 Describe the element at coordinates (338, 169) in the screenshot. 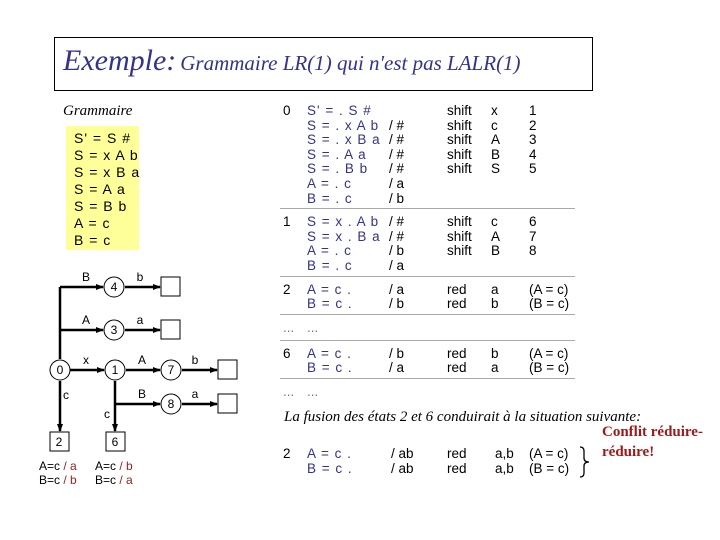

I see `lr-item: S = . B b` at that location.